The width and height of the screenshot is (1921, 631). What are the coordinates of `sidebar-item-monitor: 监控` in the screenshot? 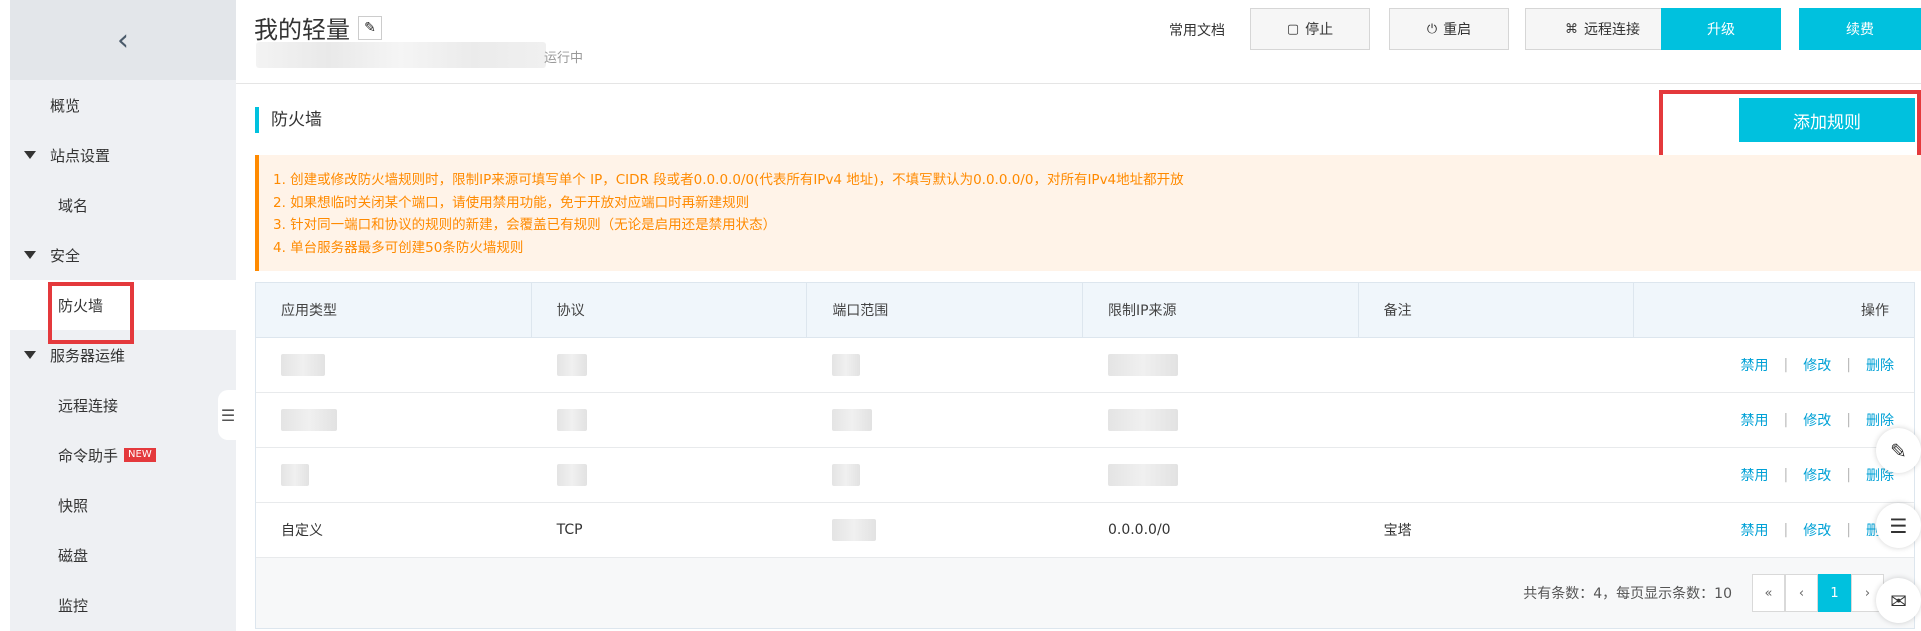 It's located at (123, 605).